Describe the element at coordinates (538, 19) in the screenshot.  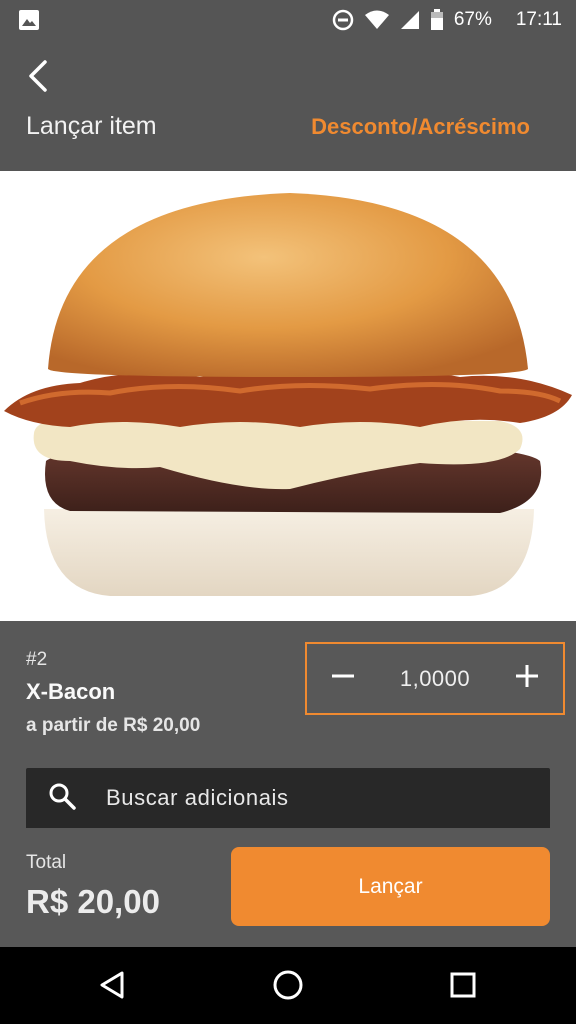
I see `clock: 17:11` at that location.